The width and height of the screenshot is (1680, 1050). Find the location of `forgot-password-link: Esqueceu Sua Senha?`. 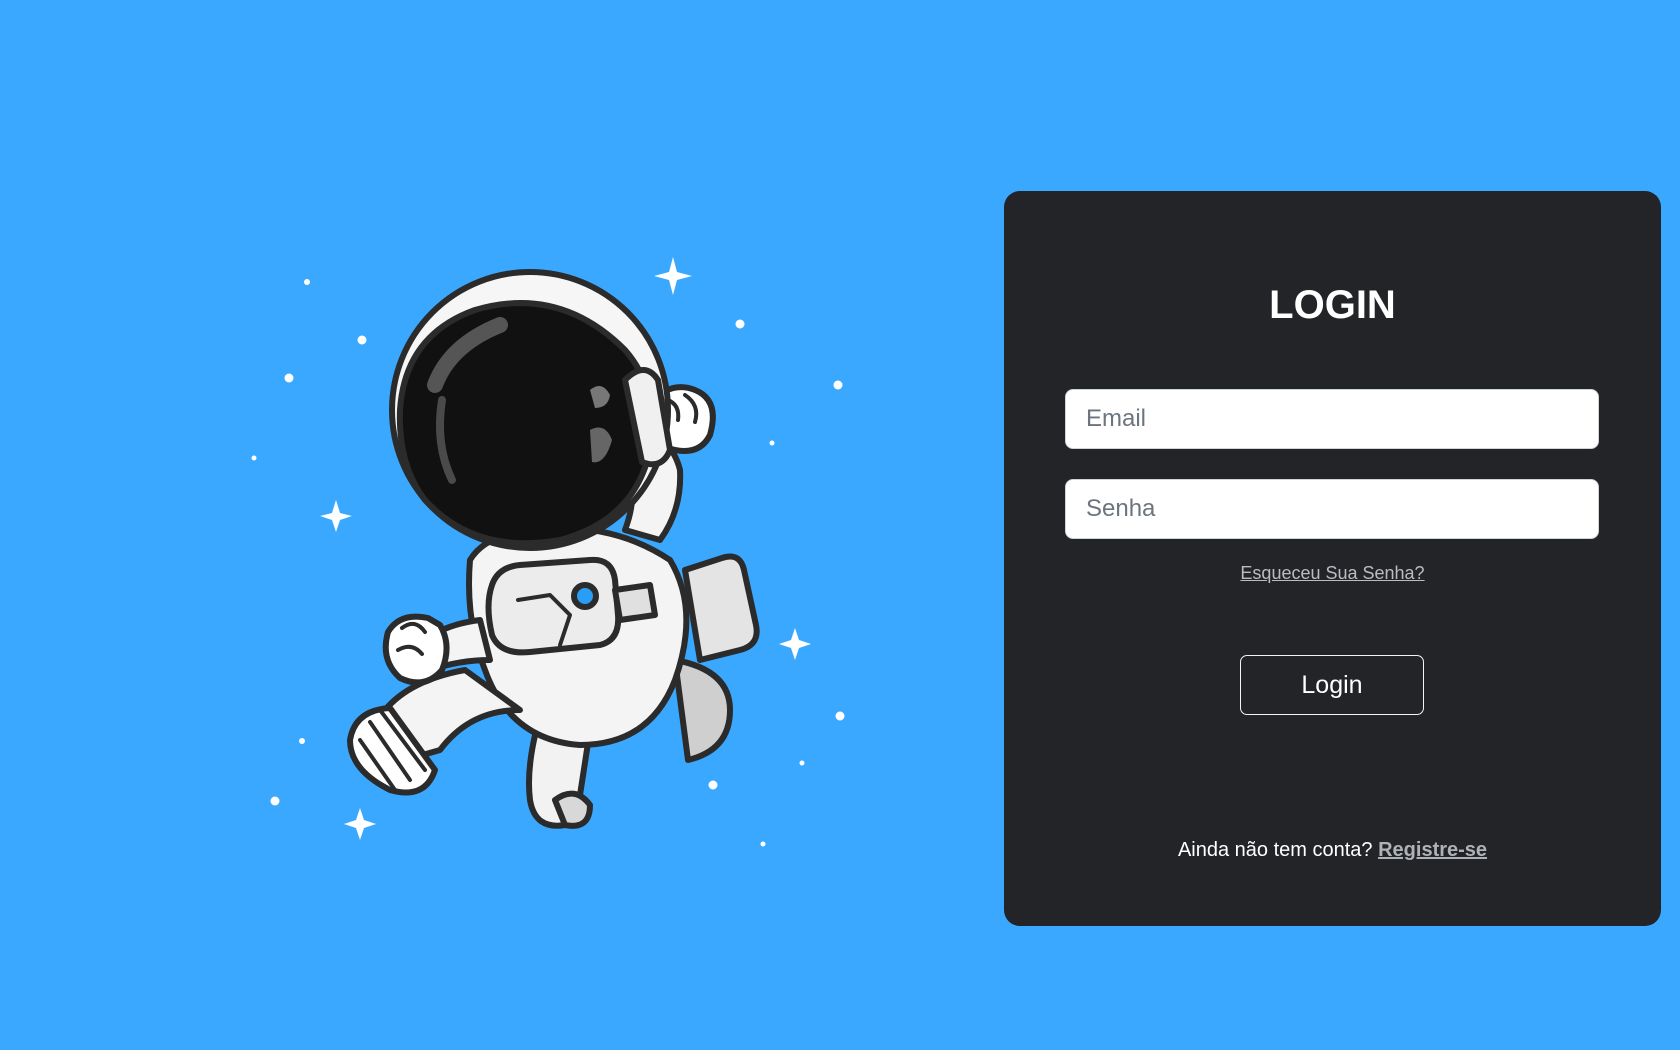

forgot-password-link: Esqueceu Sua Senha? is located at coordinates (1332, 573).